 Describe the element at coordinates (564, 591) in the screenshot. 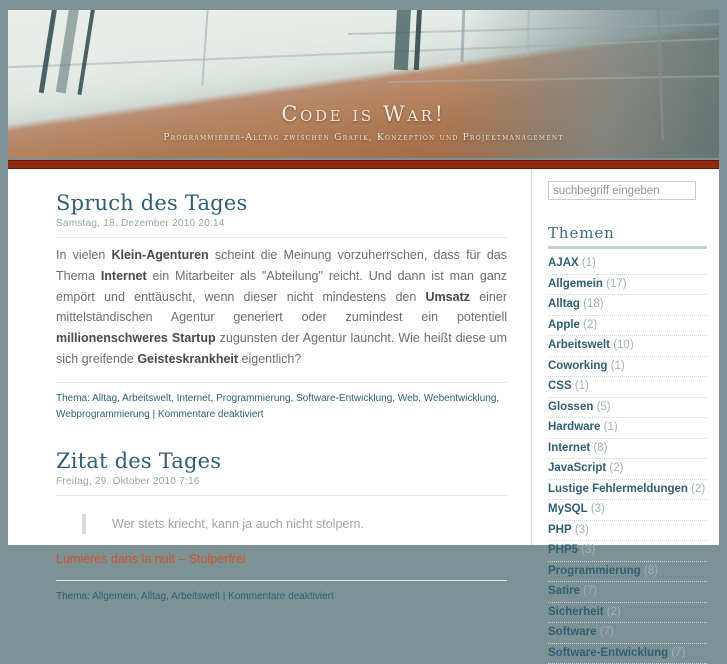

I see `category-link: Satire` at that location.